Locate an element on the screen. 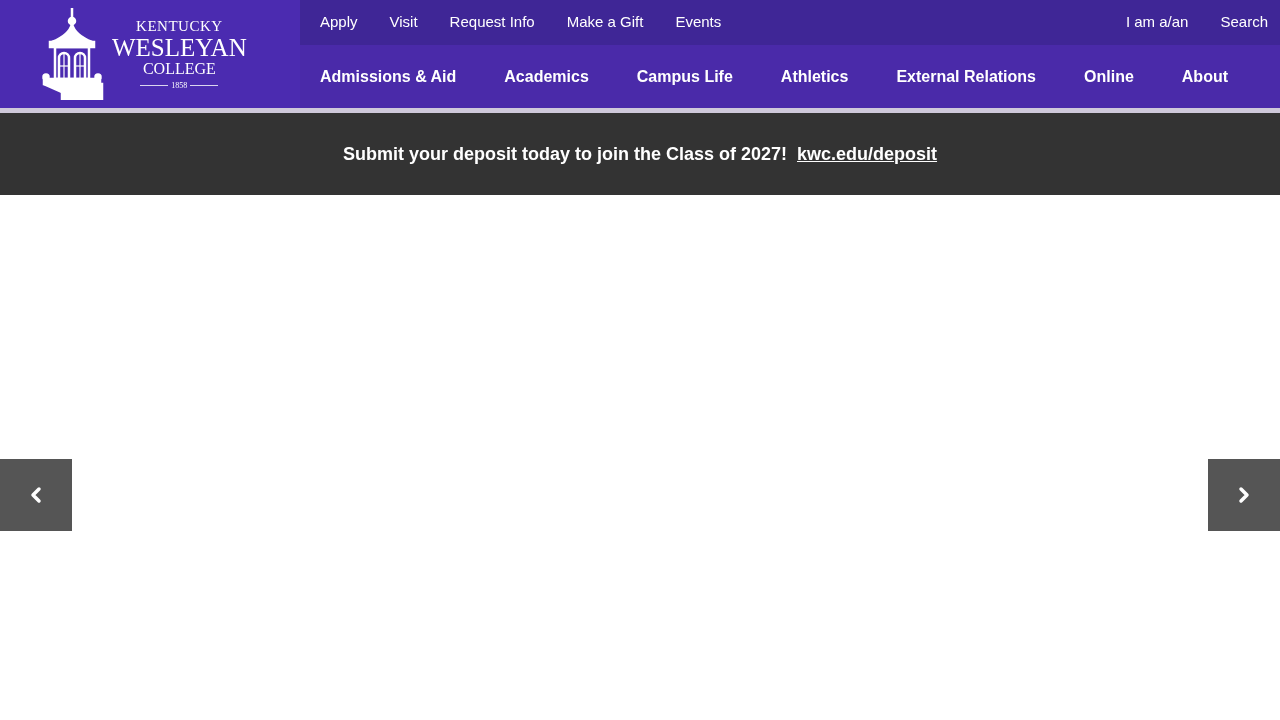 The height and width of the screenshot is (720, 1280). main-nav-link: Academics is located at coordinates (546, 76).